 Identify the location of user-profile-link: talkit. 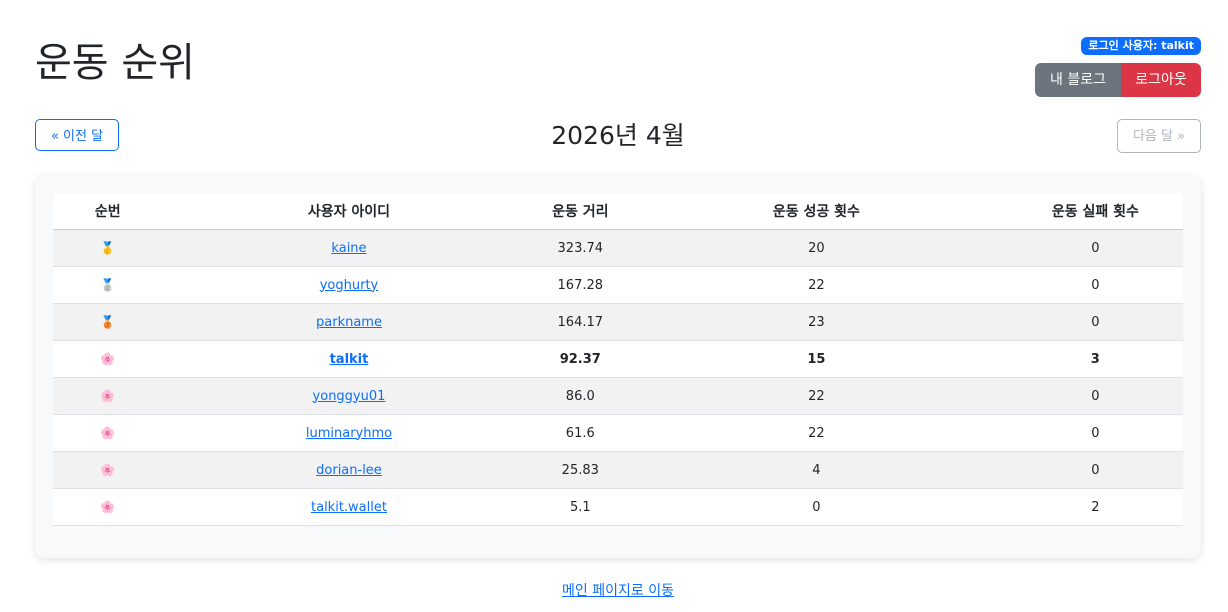
(349, 359).